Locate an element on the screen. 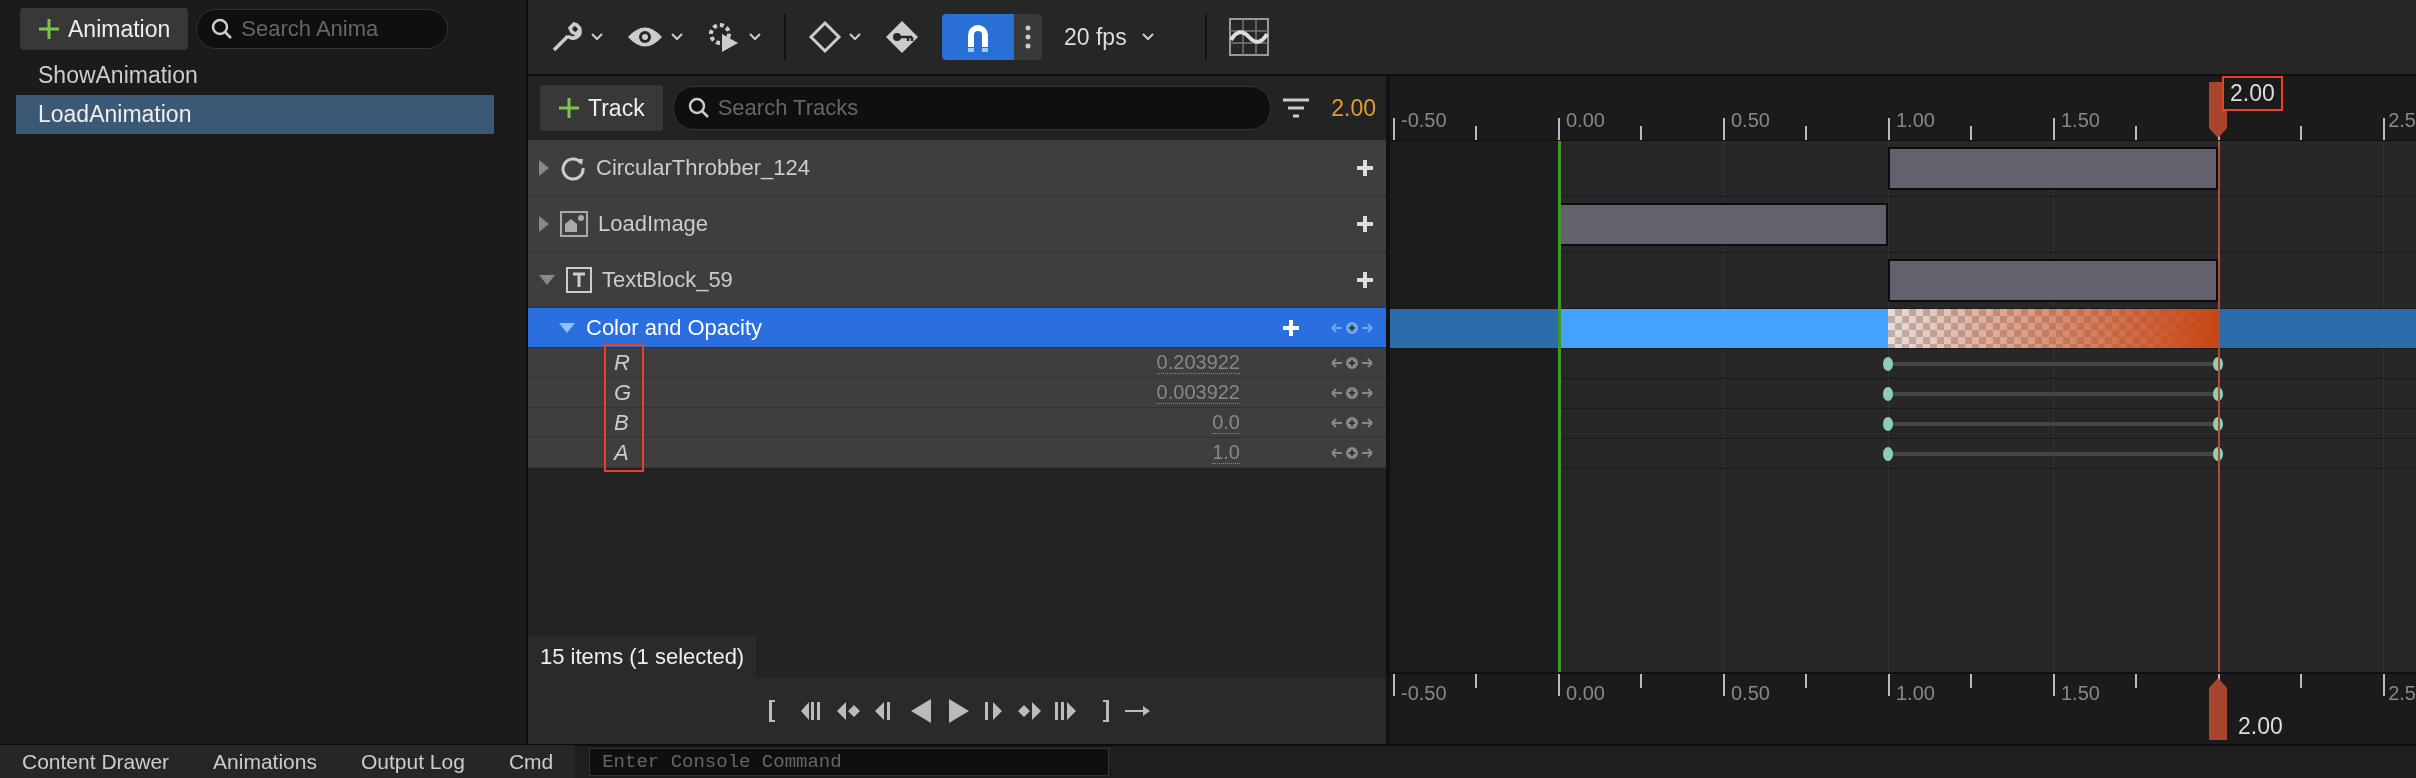 This screenshot has height=778, width=2416. search-field: Search Tracks is located at coordinates (972, 108).